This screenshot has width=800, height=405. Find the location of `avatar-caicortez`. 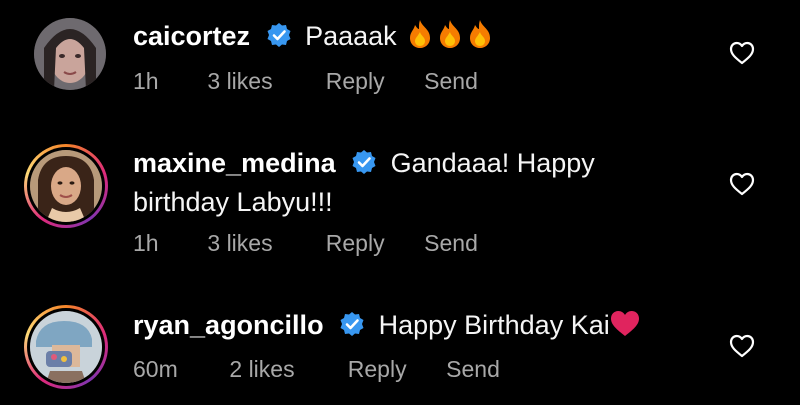

avatar-caicortez is located at coordinates (66, 60).